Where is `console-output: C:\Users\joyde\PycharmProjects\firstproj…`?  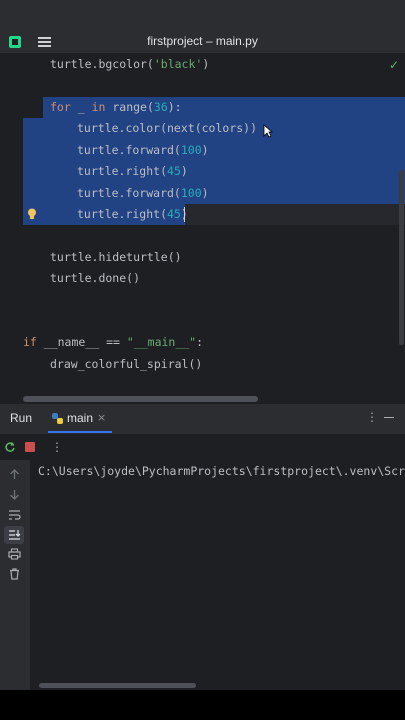 console-output: C:\Users\joyde\PycharmProjects\firstproj… is located at coordinates (221, 471).